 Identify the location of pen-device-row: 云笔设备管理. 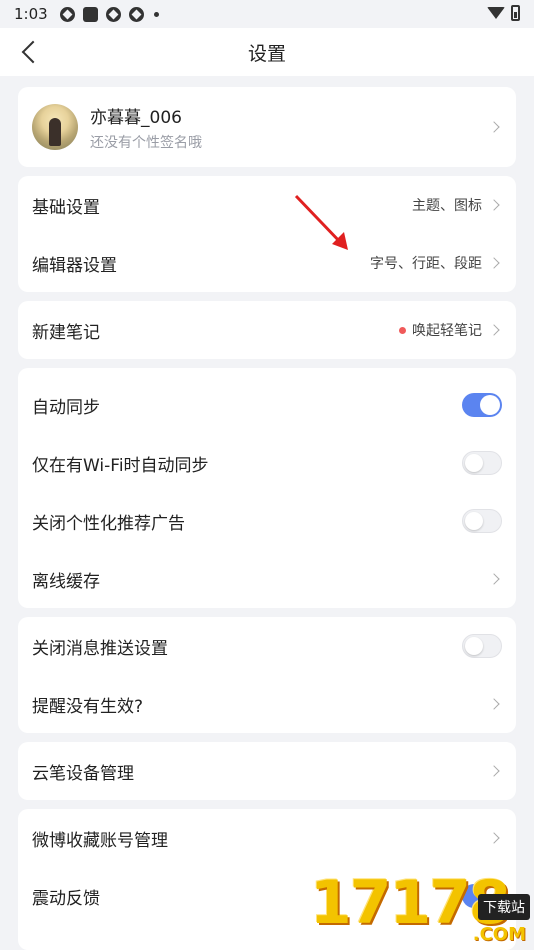
(267, 771).